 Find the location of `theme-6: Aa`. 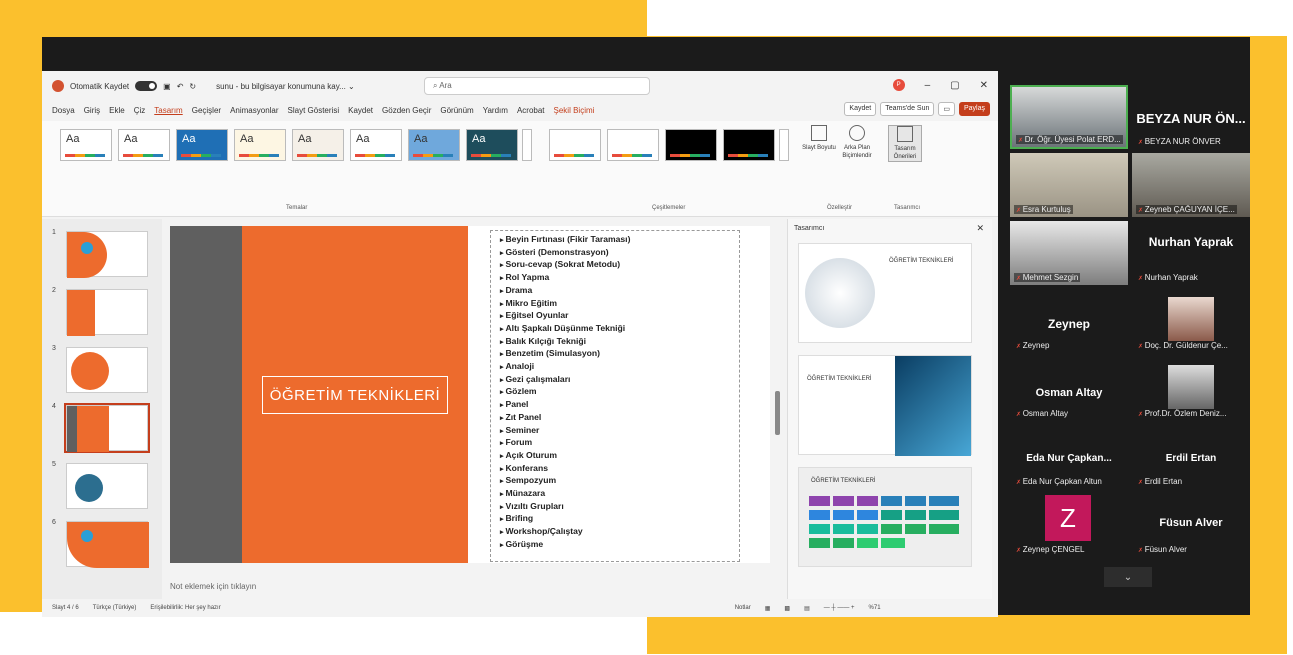

theme-6: Aa is located at coordinates (376, 145).